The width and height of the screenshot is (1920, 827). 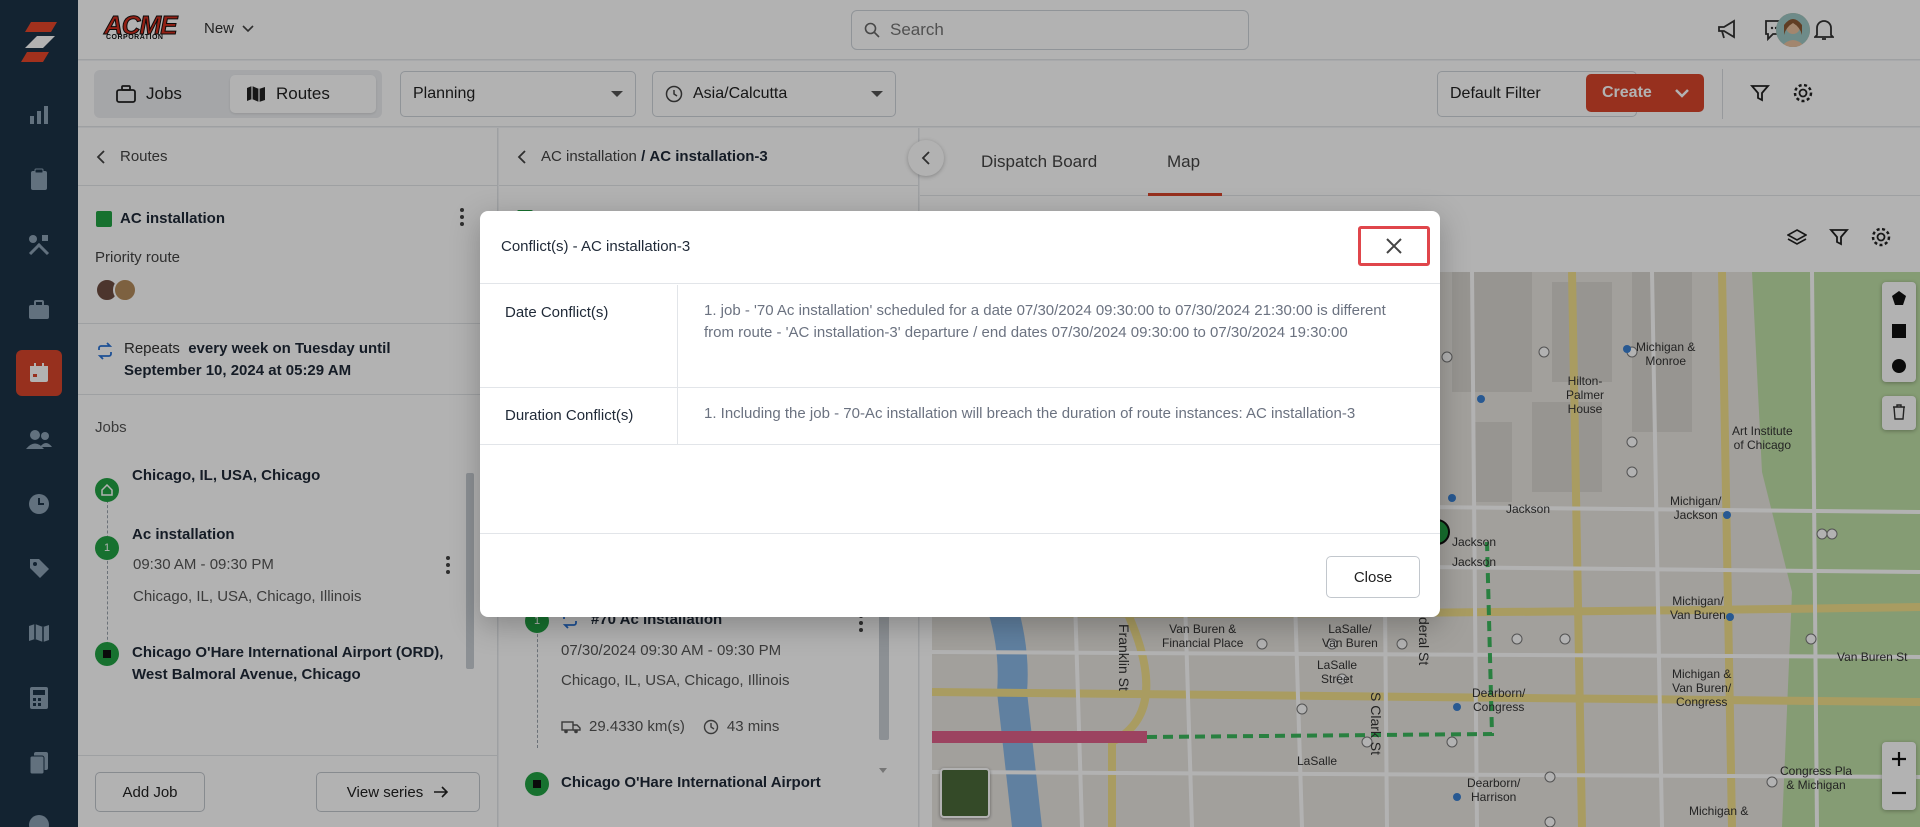 What do you see at coordinates (569, 415) in the screenshot?
I see `conflict-type: Duration Conflict(s)` at bounding box center [569, 415].